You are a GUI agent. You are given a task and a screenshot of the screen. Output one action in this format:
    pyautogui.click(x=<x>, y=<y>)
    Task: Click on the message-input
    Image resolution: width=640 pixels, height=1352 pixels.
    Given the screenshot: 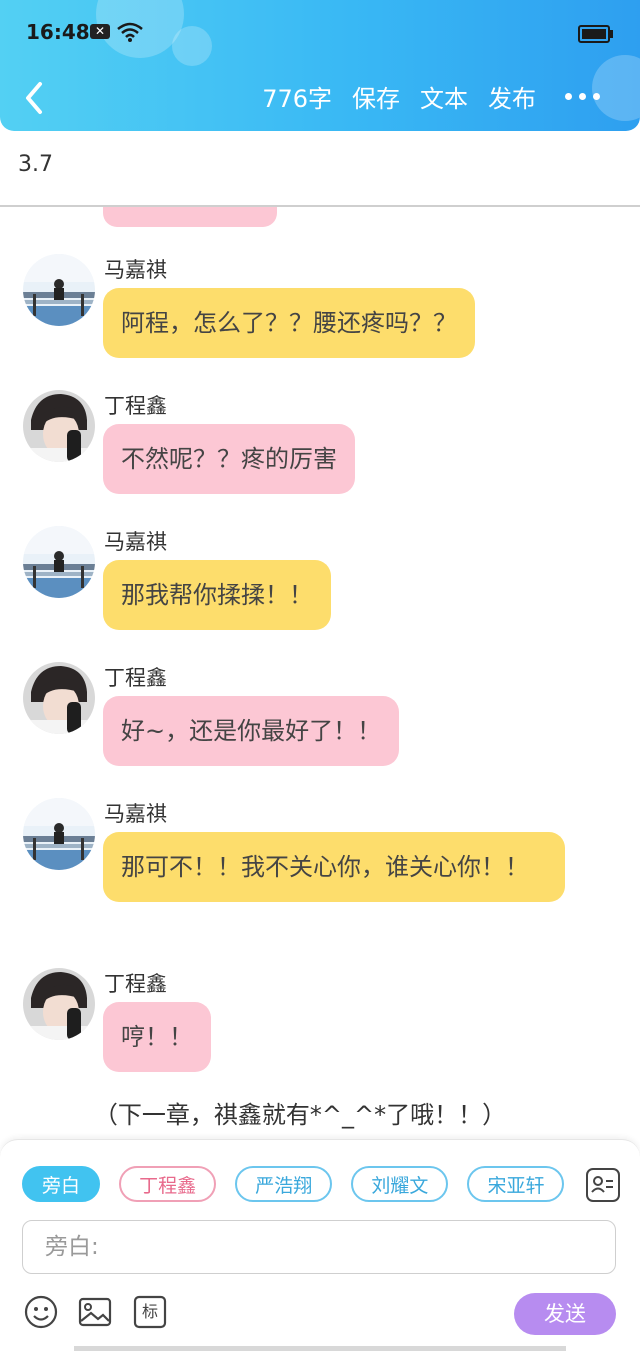 What is the action you would take?
    pyautogui.click(x=319, y=1247)
    